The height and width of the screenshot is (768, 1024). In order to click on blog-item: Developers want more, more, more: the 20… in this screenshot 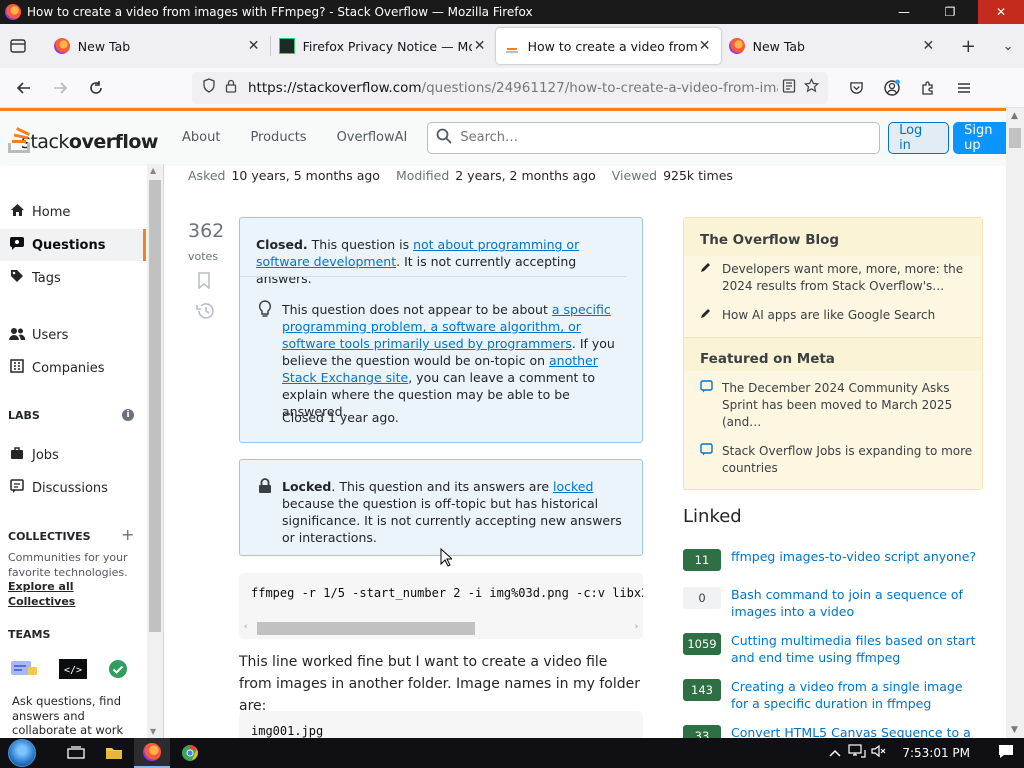, I will do `click(838, 278)`.